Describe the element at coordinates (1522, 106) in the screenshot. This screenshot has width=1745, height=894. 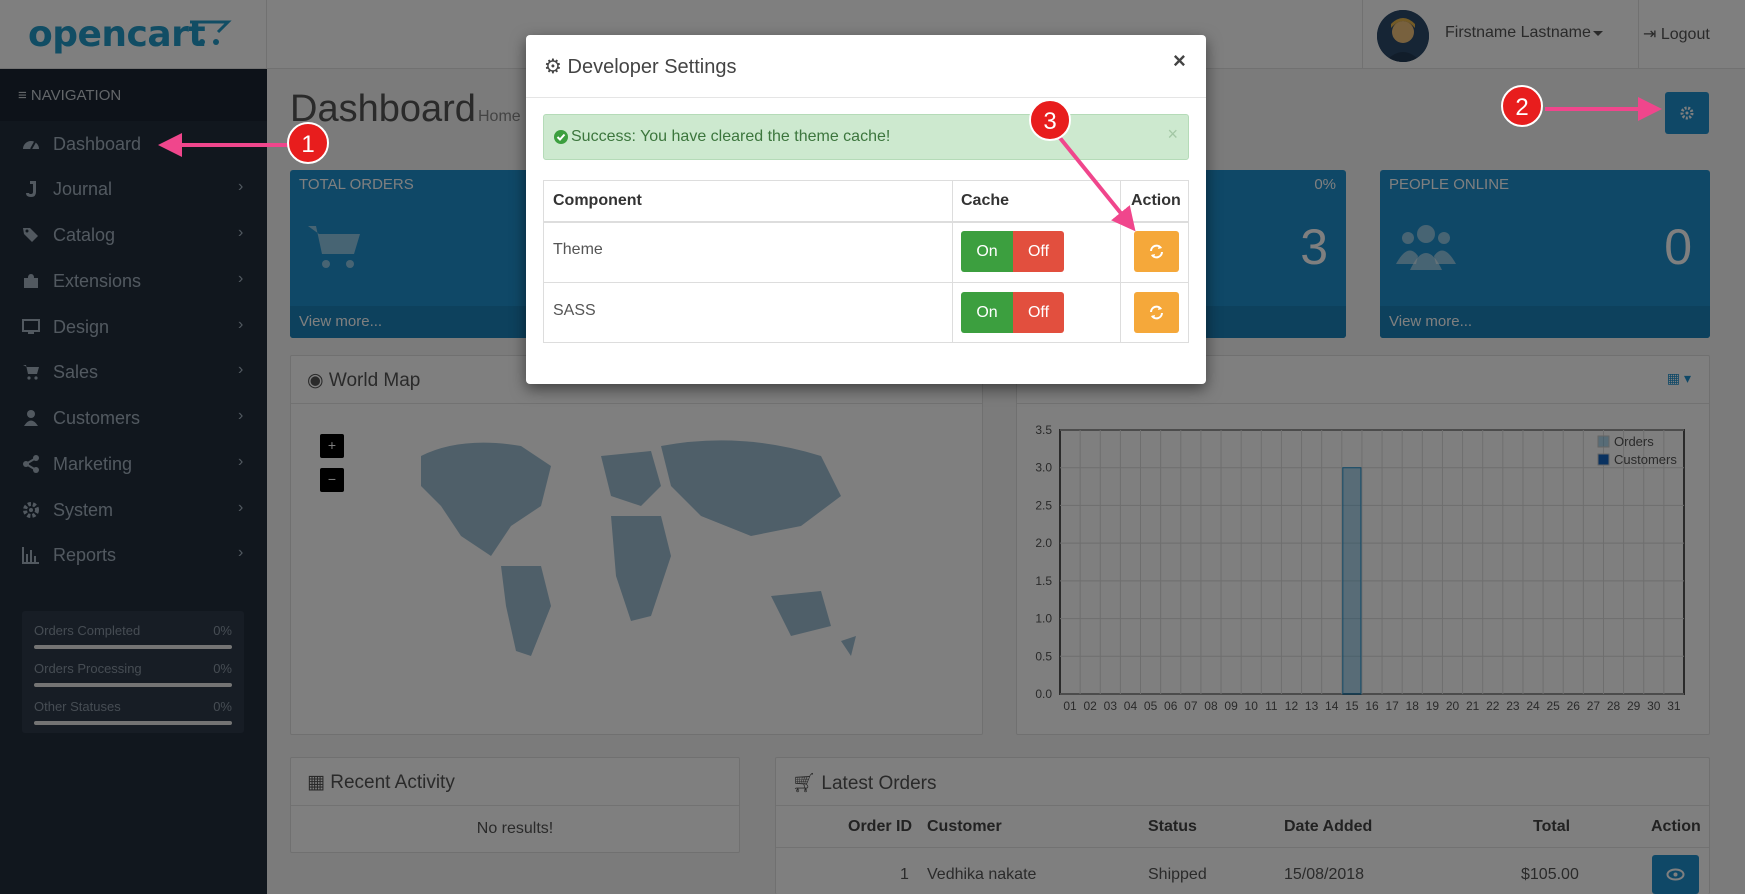
I see `annotation-marker: 2` at that location.